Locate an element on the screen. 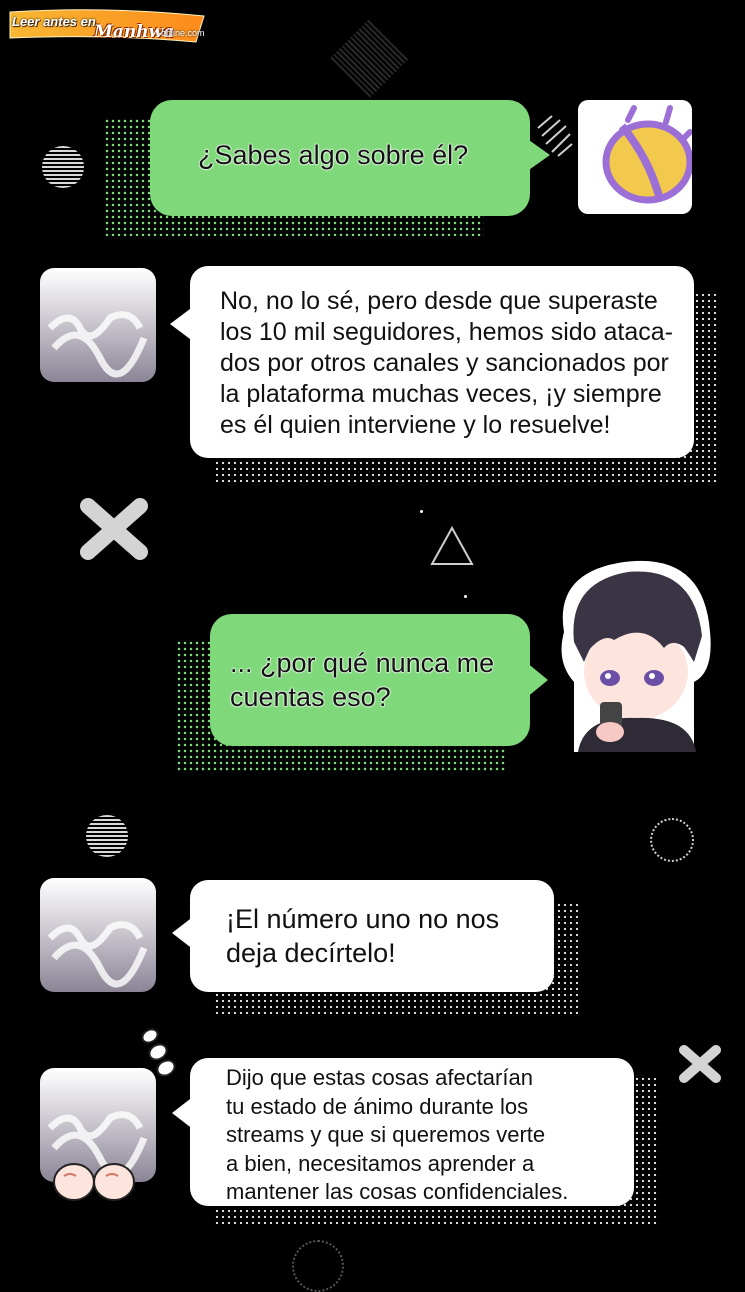  watermark: Leer antes en Manhwa -online.com is located at coordinates (108, 26).